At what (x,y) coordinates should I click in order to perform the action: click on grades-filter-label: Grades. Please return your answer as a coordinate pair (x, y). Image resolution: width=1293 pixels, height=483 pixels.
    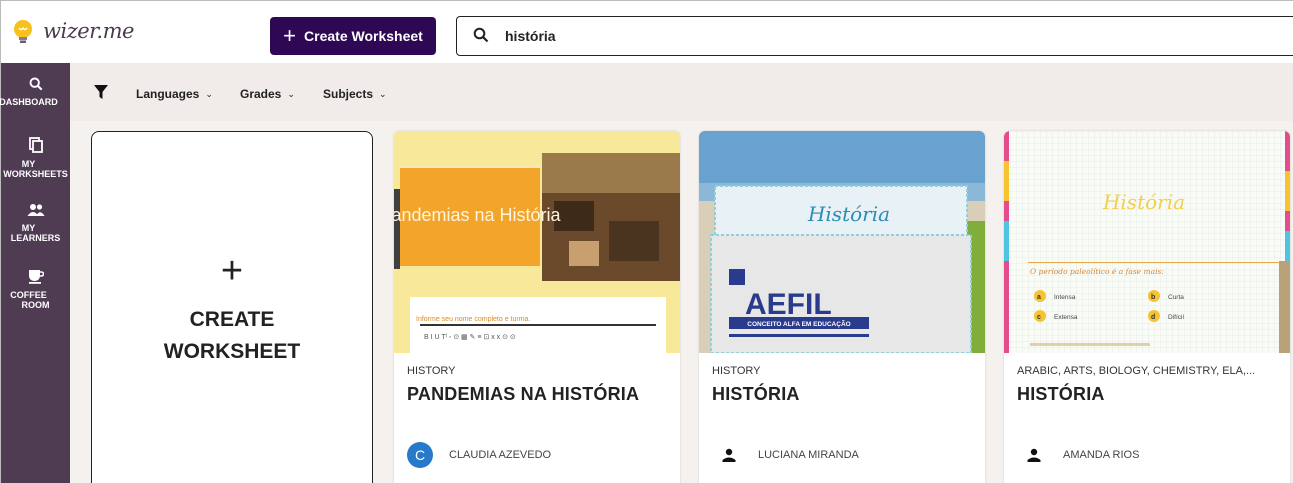
    Looking at the image, I should click on (261, 94).